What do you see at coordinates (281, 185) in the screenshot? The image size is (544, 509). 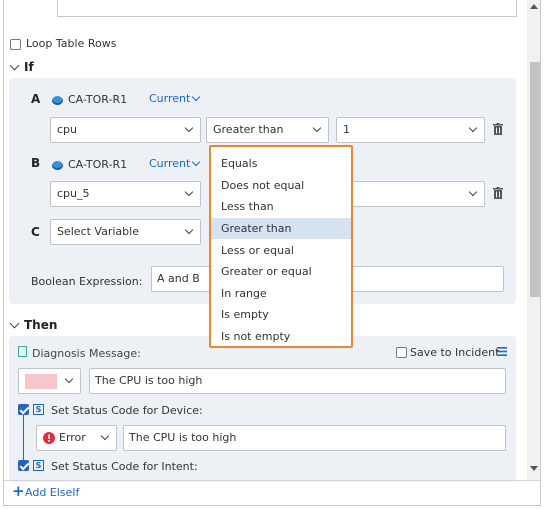 I see `dropdown-option-does-not-equal: Does not equal` at bounding box center [281, 185].